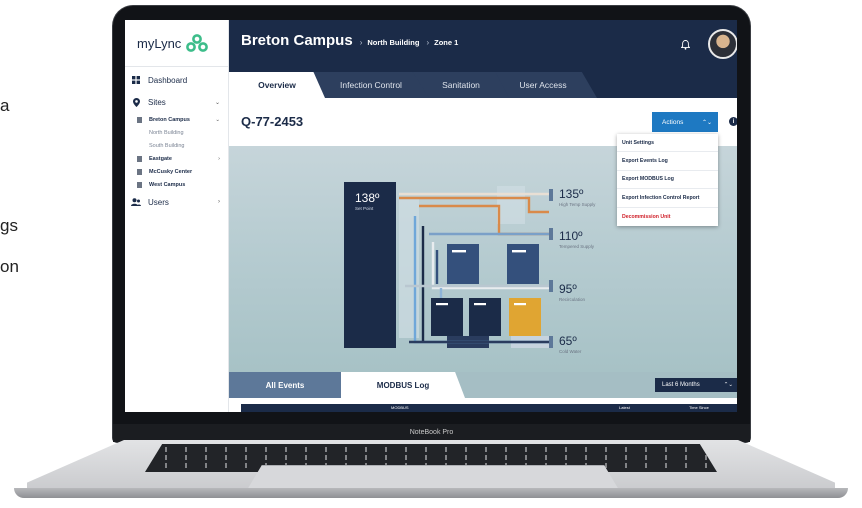 Image resolution: width=862 pixels, height=508 pixels. Describe the element at coordinates (297, 40) in the screenshot. I see `page-title: Breton Campus` at that location.